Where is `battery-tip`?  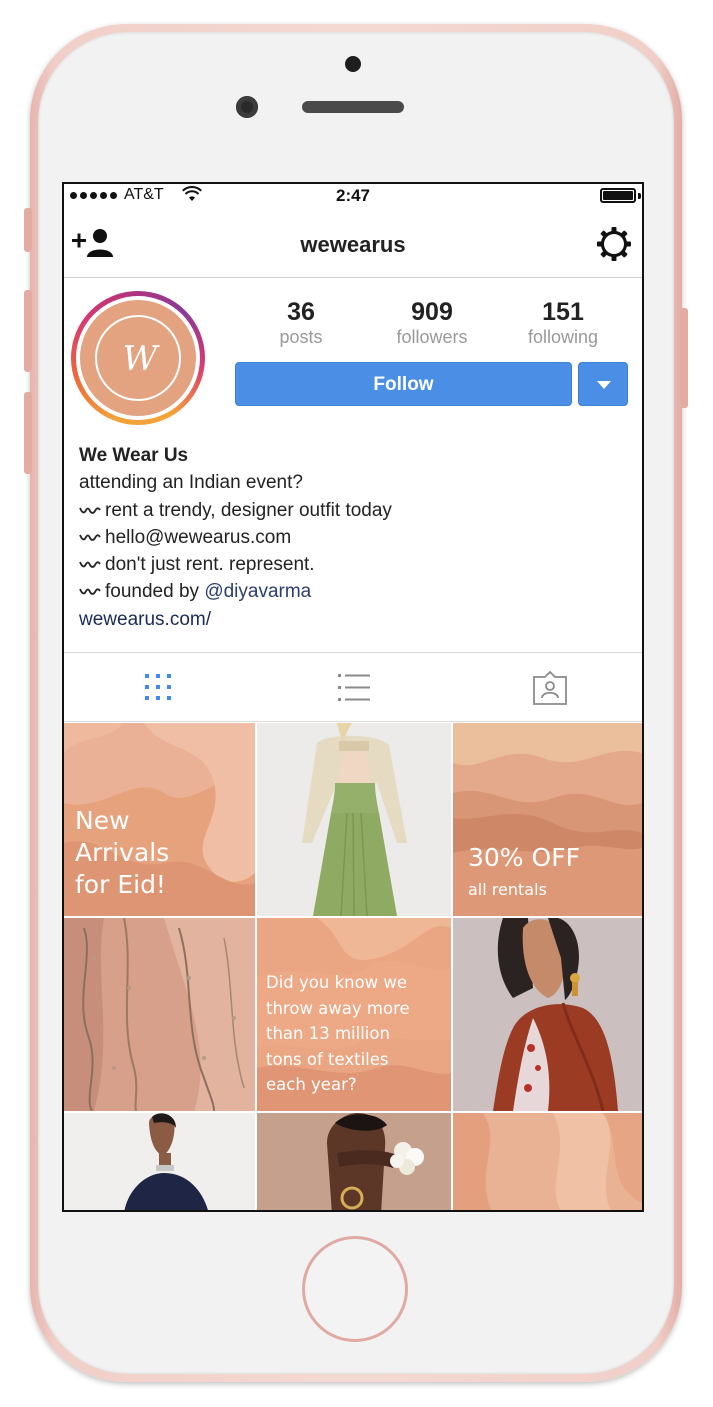
battery-tip is located at coordinates (639, 196).